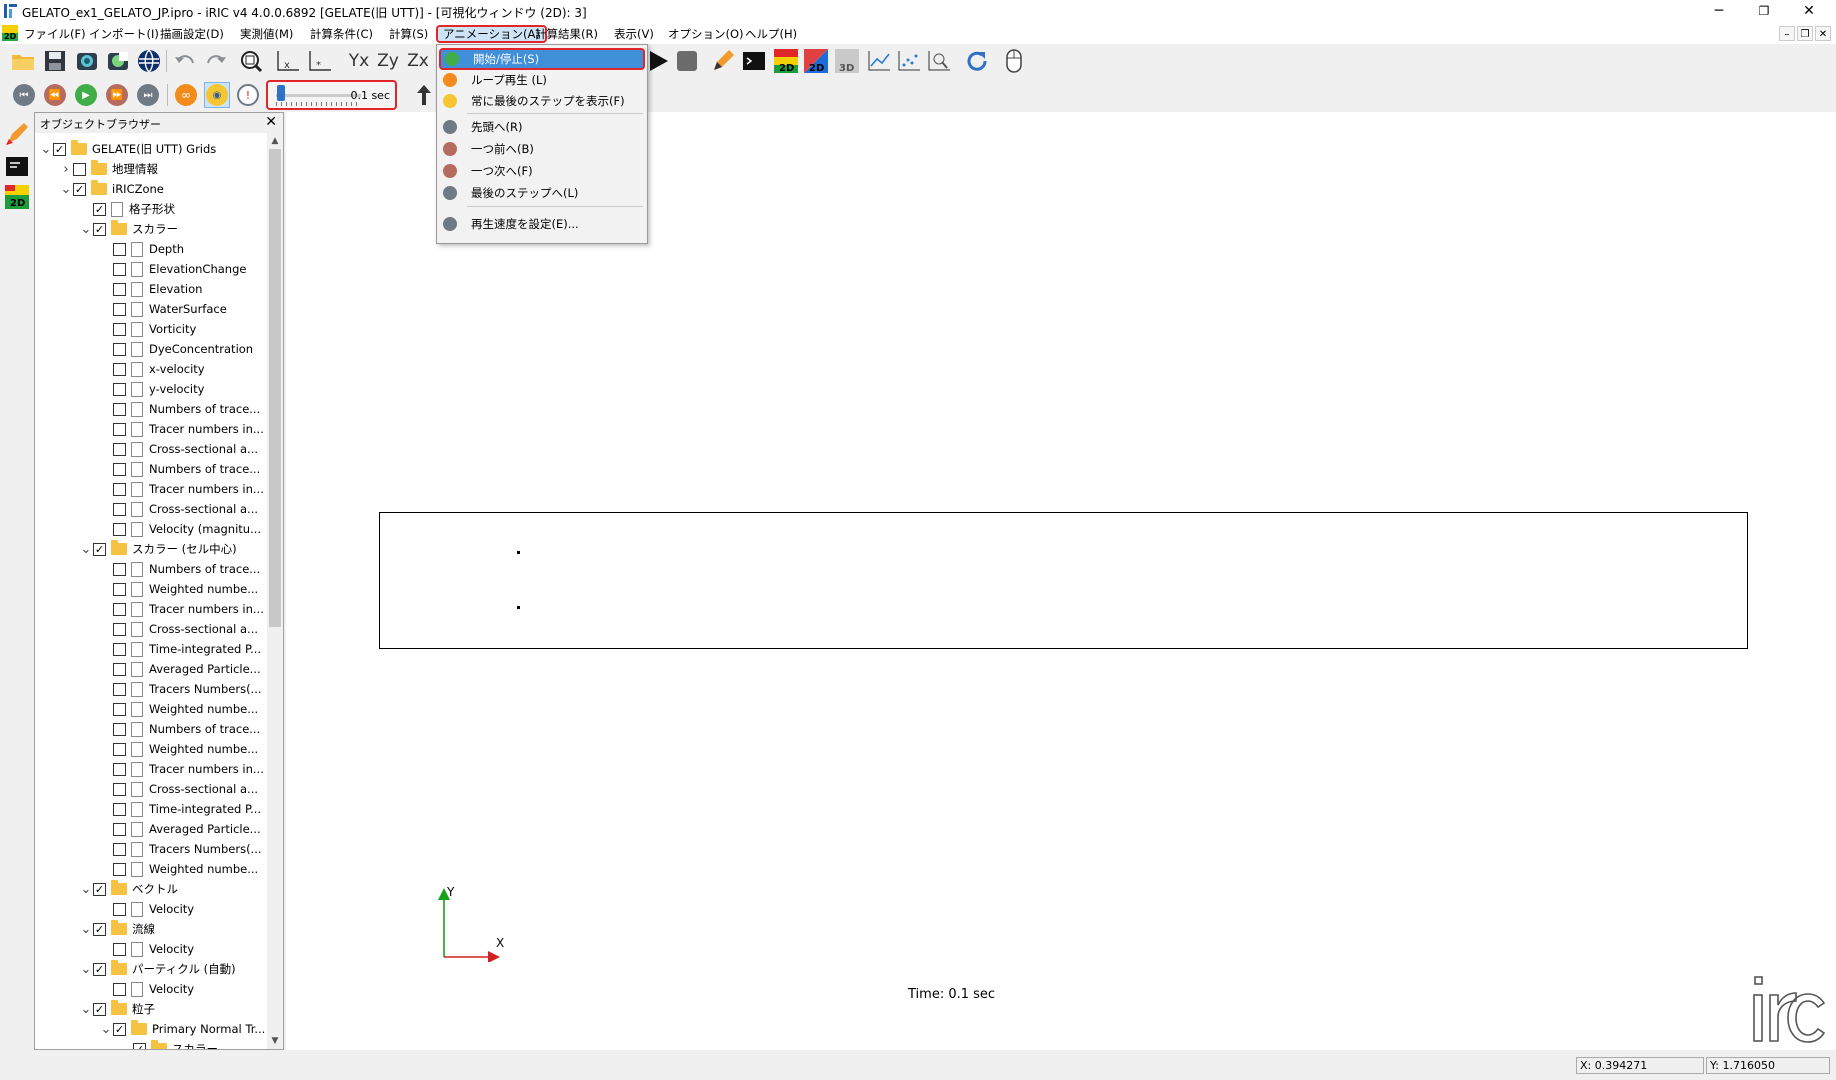  I want to click on tree-item: DyeConcentration, so click(176, 349).